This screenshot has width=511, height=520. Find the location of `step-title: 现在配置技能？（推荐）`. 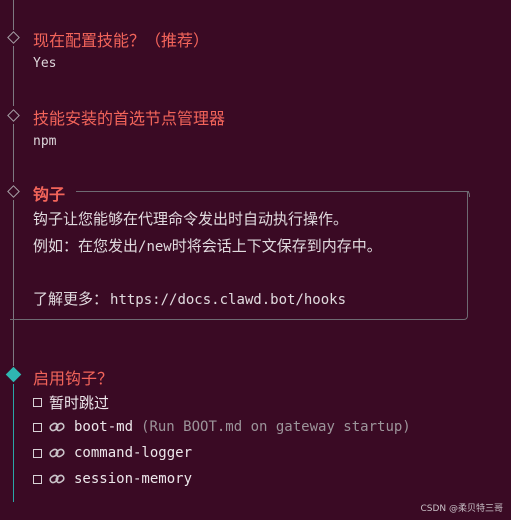

step-title: 现在配置技能？（推荐） is located at coordinates (121, 40).